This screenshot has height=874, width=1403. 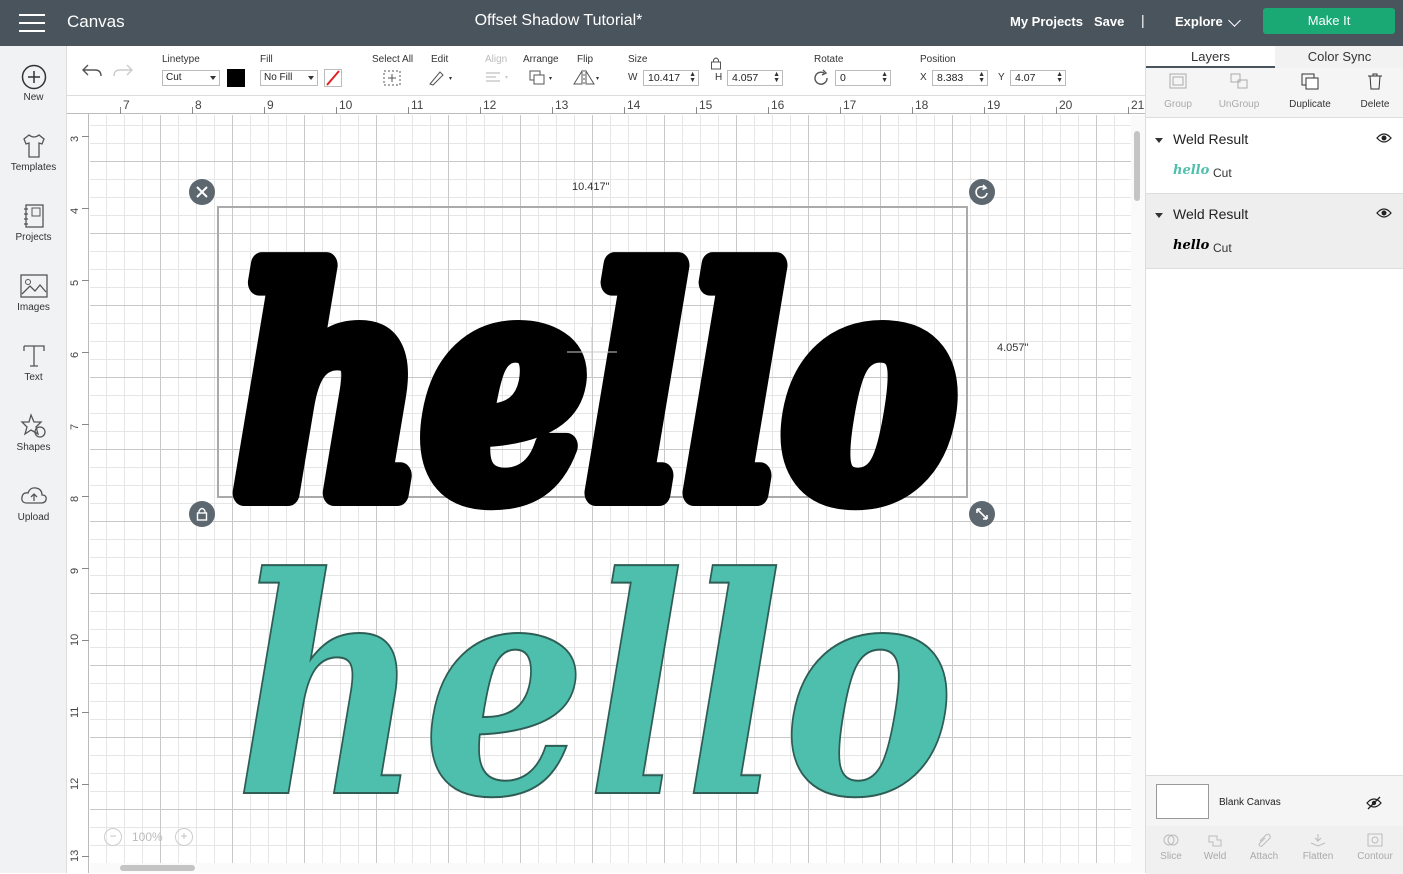 I want to click on contour-label: Contour, so click(x=1375, y=856).